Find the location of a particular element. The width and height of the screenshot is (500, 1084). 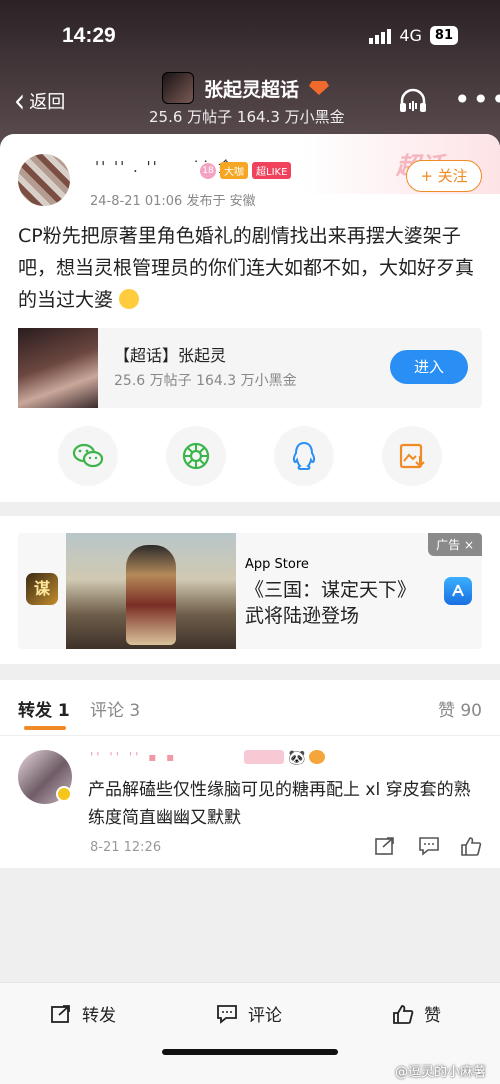

post-meta: 24-8-21 01:06 发布于 安徽 is located at coordinates (173, 201).